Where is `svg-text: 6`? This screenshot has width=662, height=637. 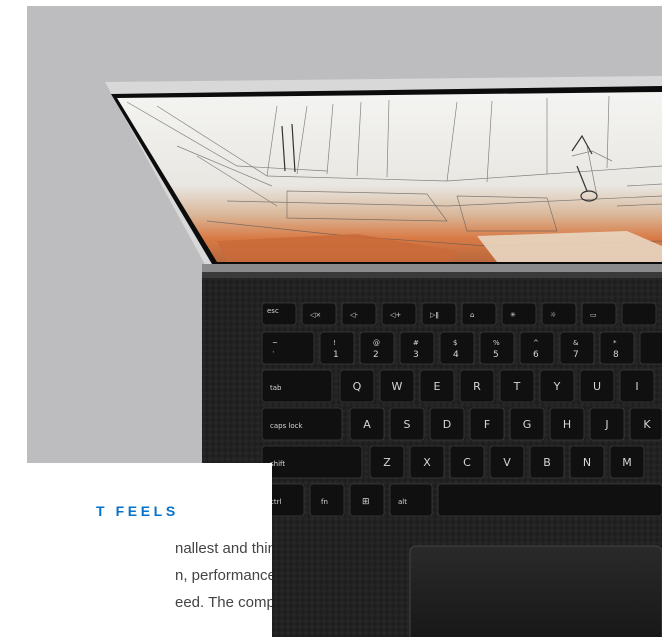
svg-text: 6 is located at coordinates (536, 355).